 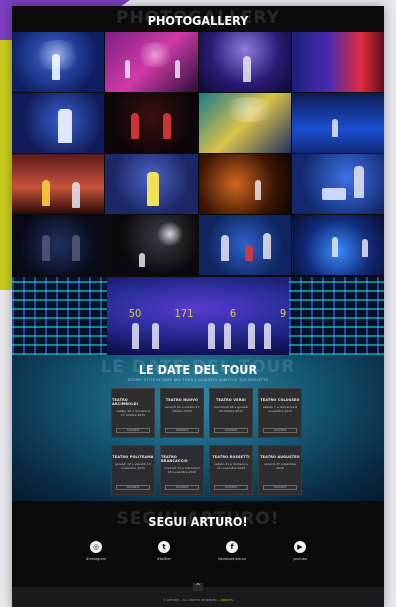 I want to click on youtube-icon: ▶, so click(x=300, y=547).